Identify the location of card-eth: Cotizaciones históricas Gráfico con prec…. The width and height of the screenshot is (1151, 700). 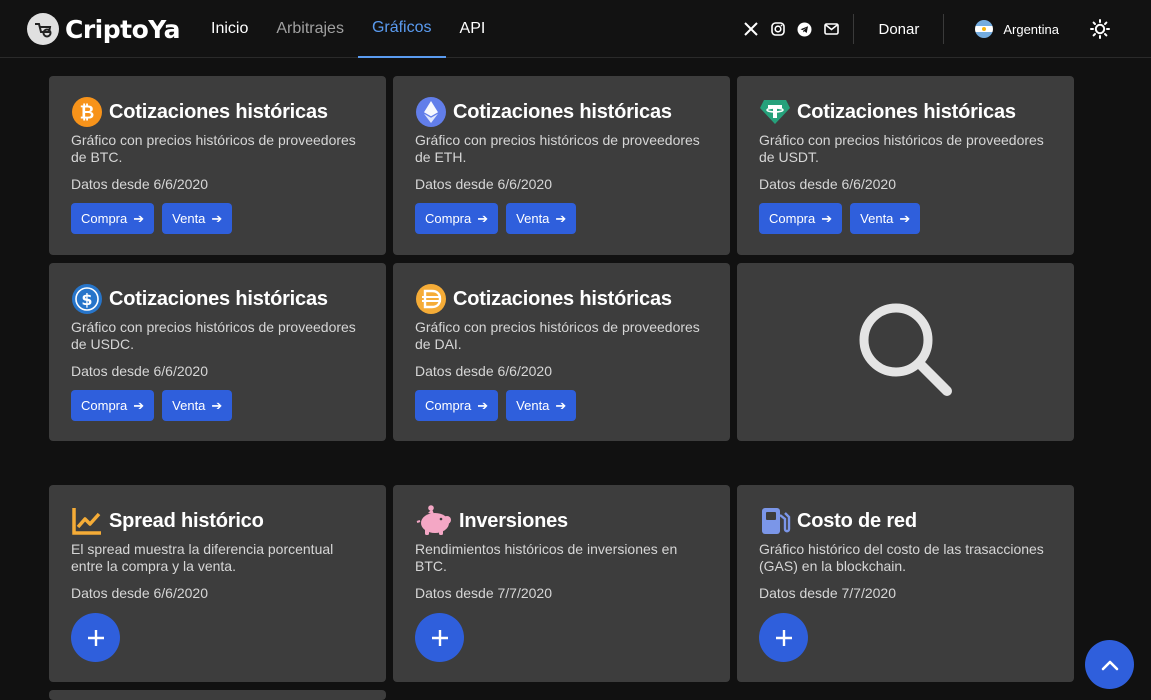
(561, 165).